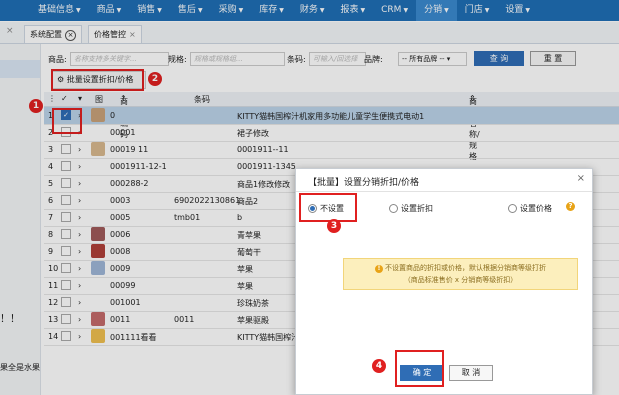  Describe the element at coordinates (379, 366) in the screenshot. I see `step-badge-4: 4` at that location.